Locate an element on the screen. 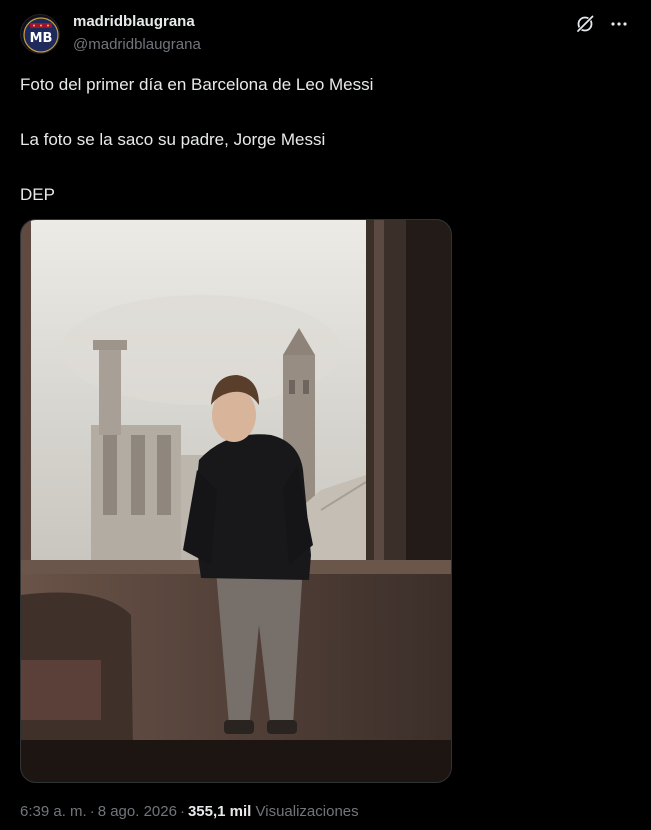 The width and height of the screenshot is (651, 830). post-text-line: La foto se la saco su padre, Jorge Messi is located at coordinates (173, 139).